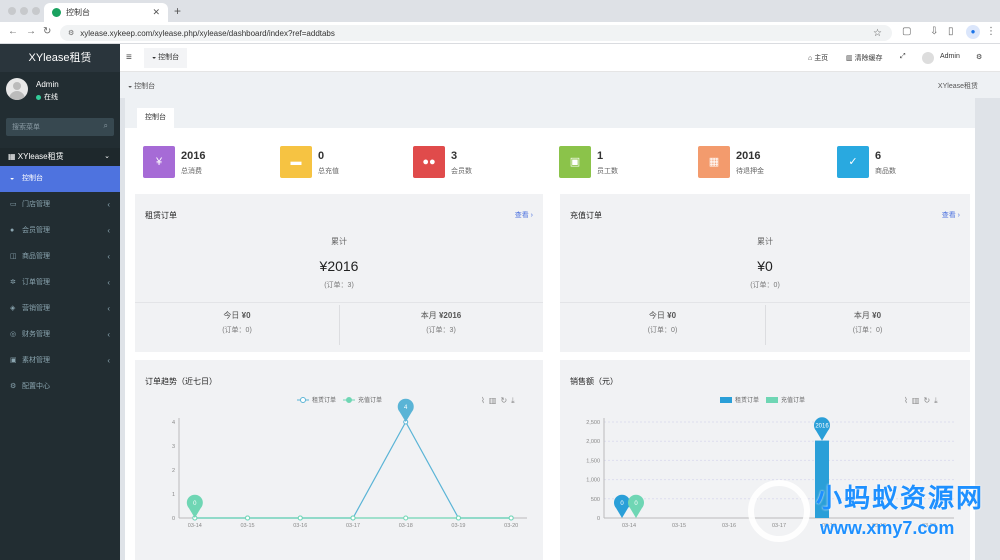 This screenshot has height=560, width=1000. I want to click on total-value: ¥2016, so click(339, 266).